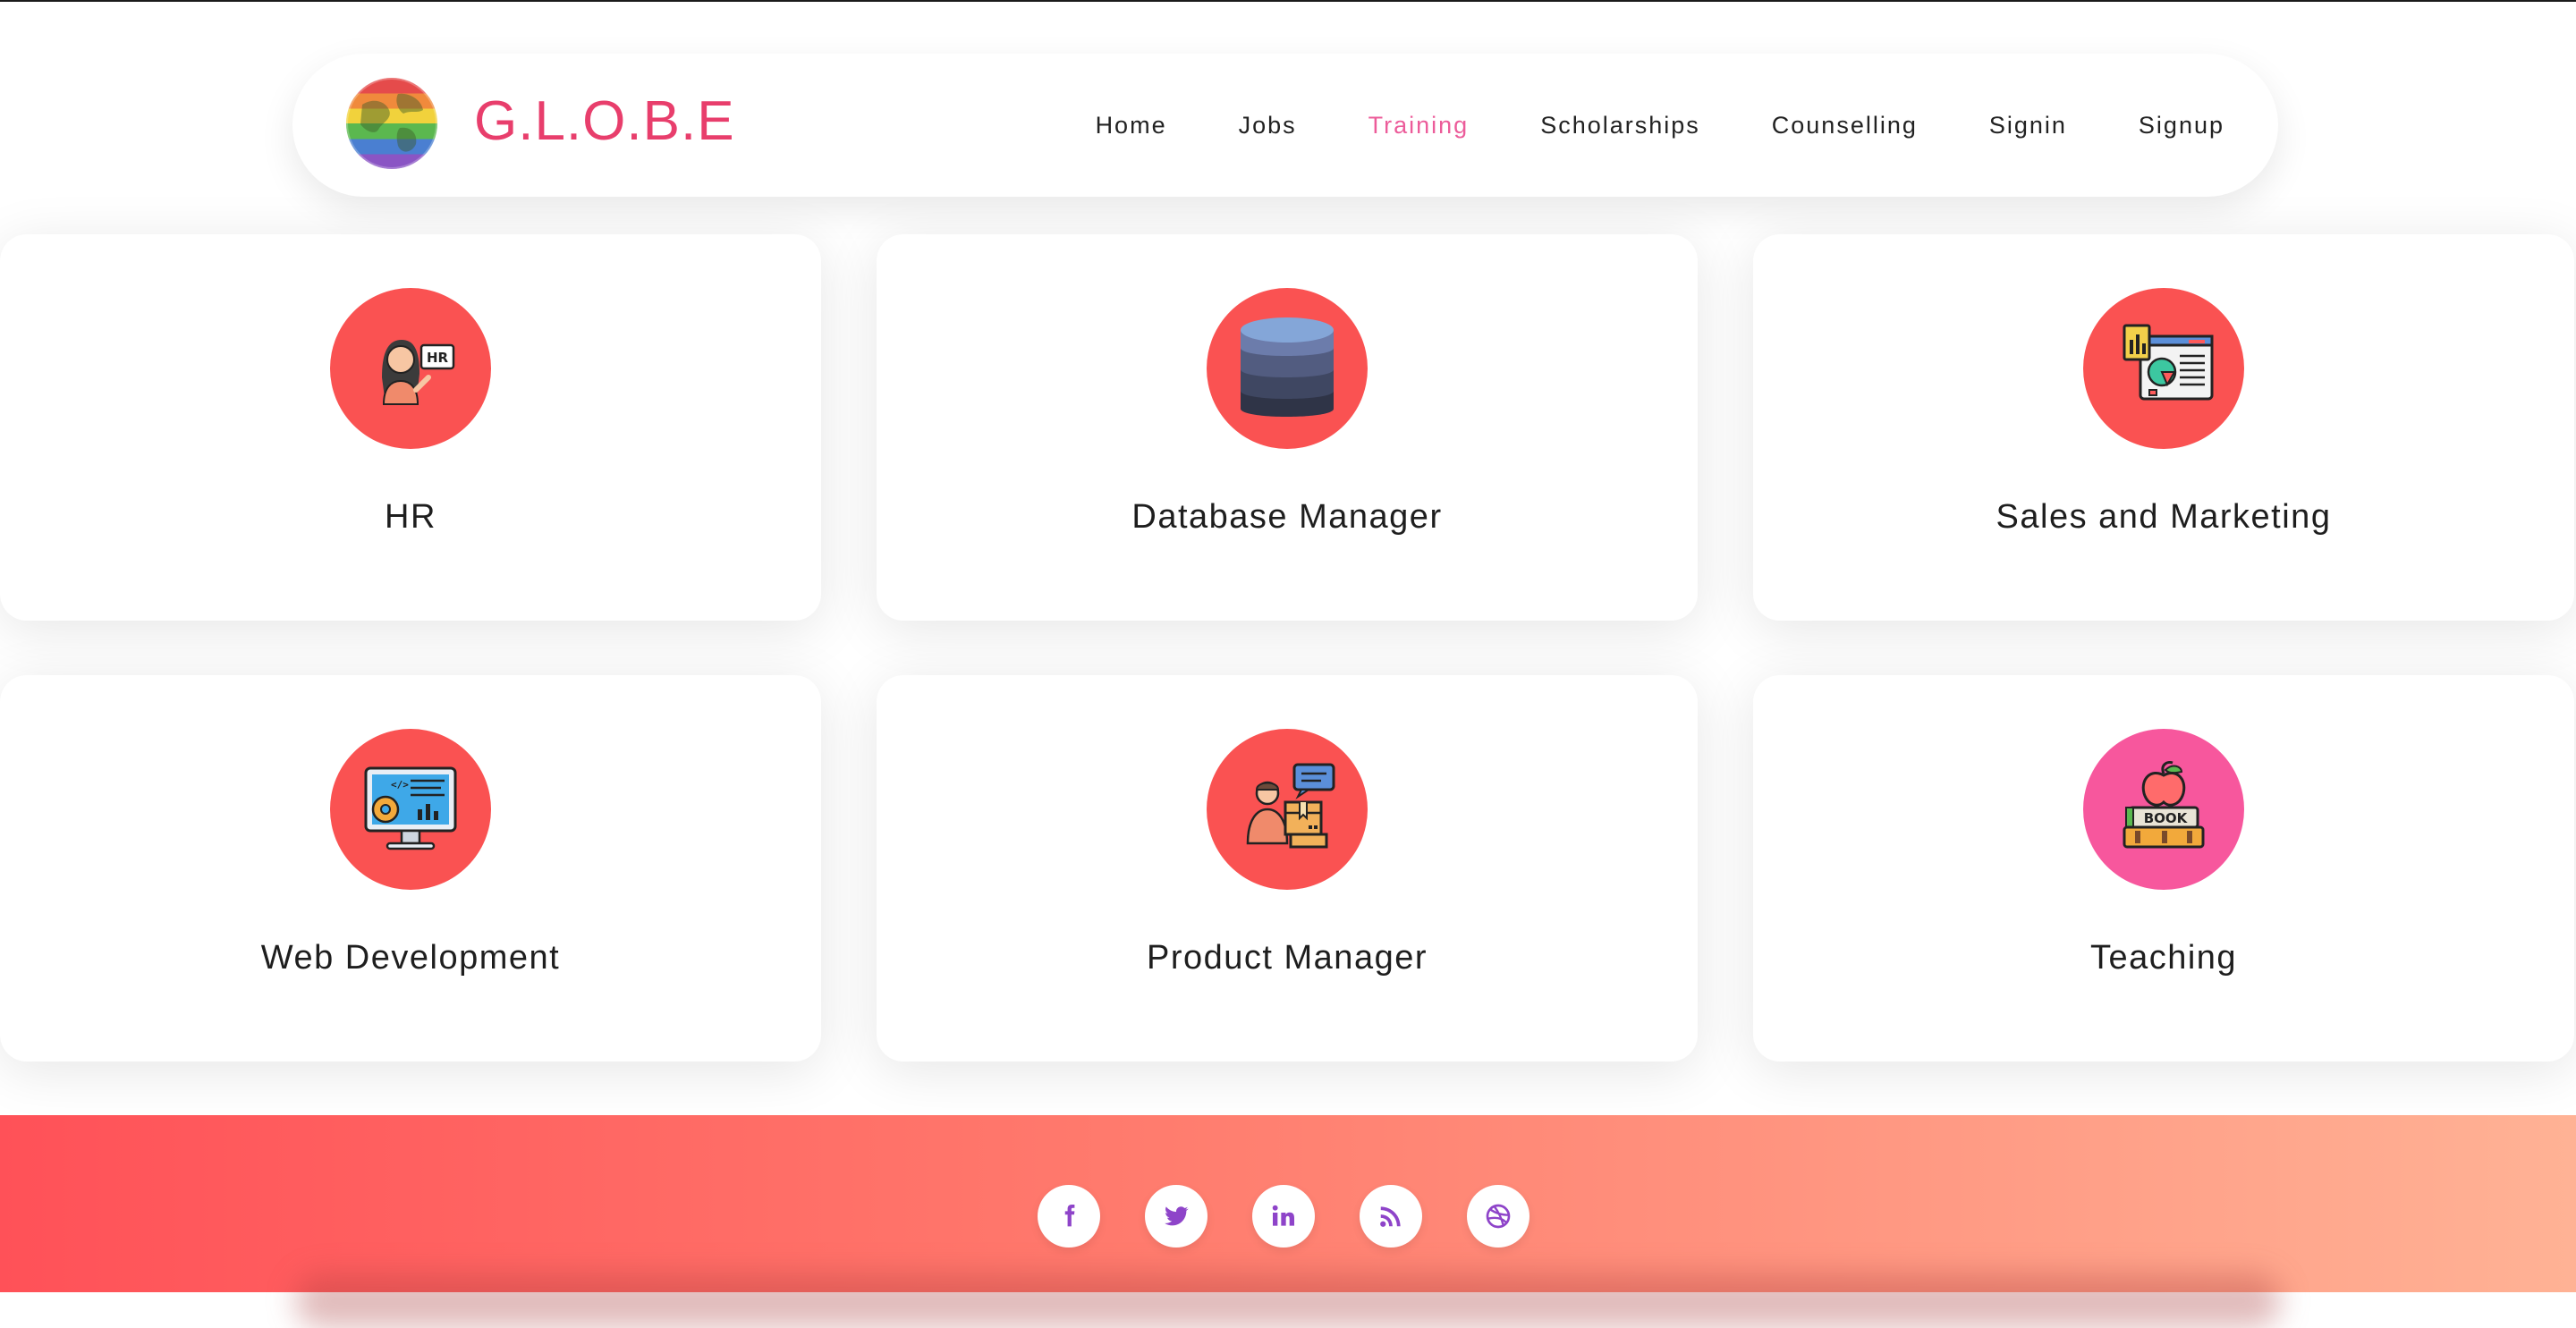  I want to click on card-title: Sales and Marketing, so click(2164, 517).